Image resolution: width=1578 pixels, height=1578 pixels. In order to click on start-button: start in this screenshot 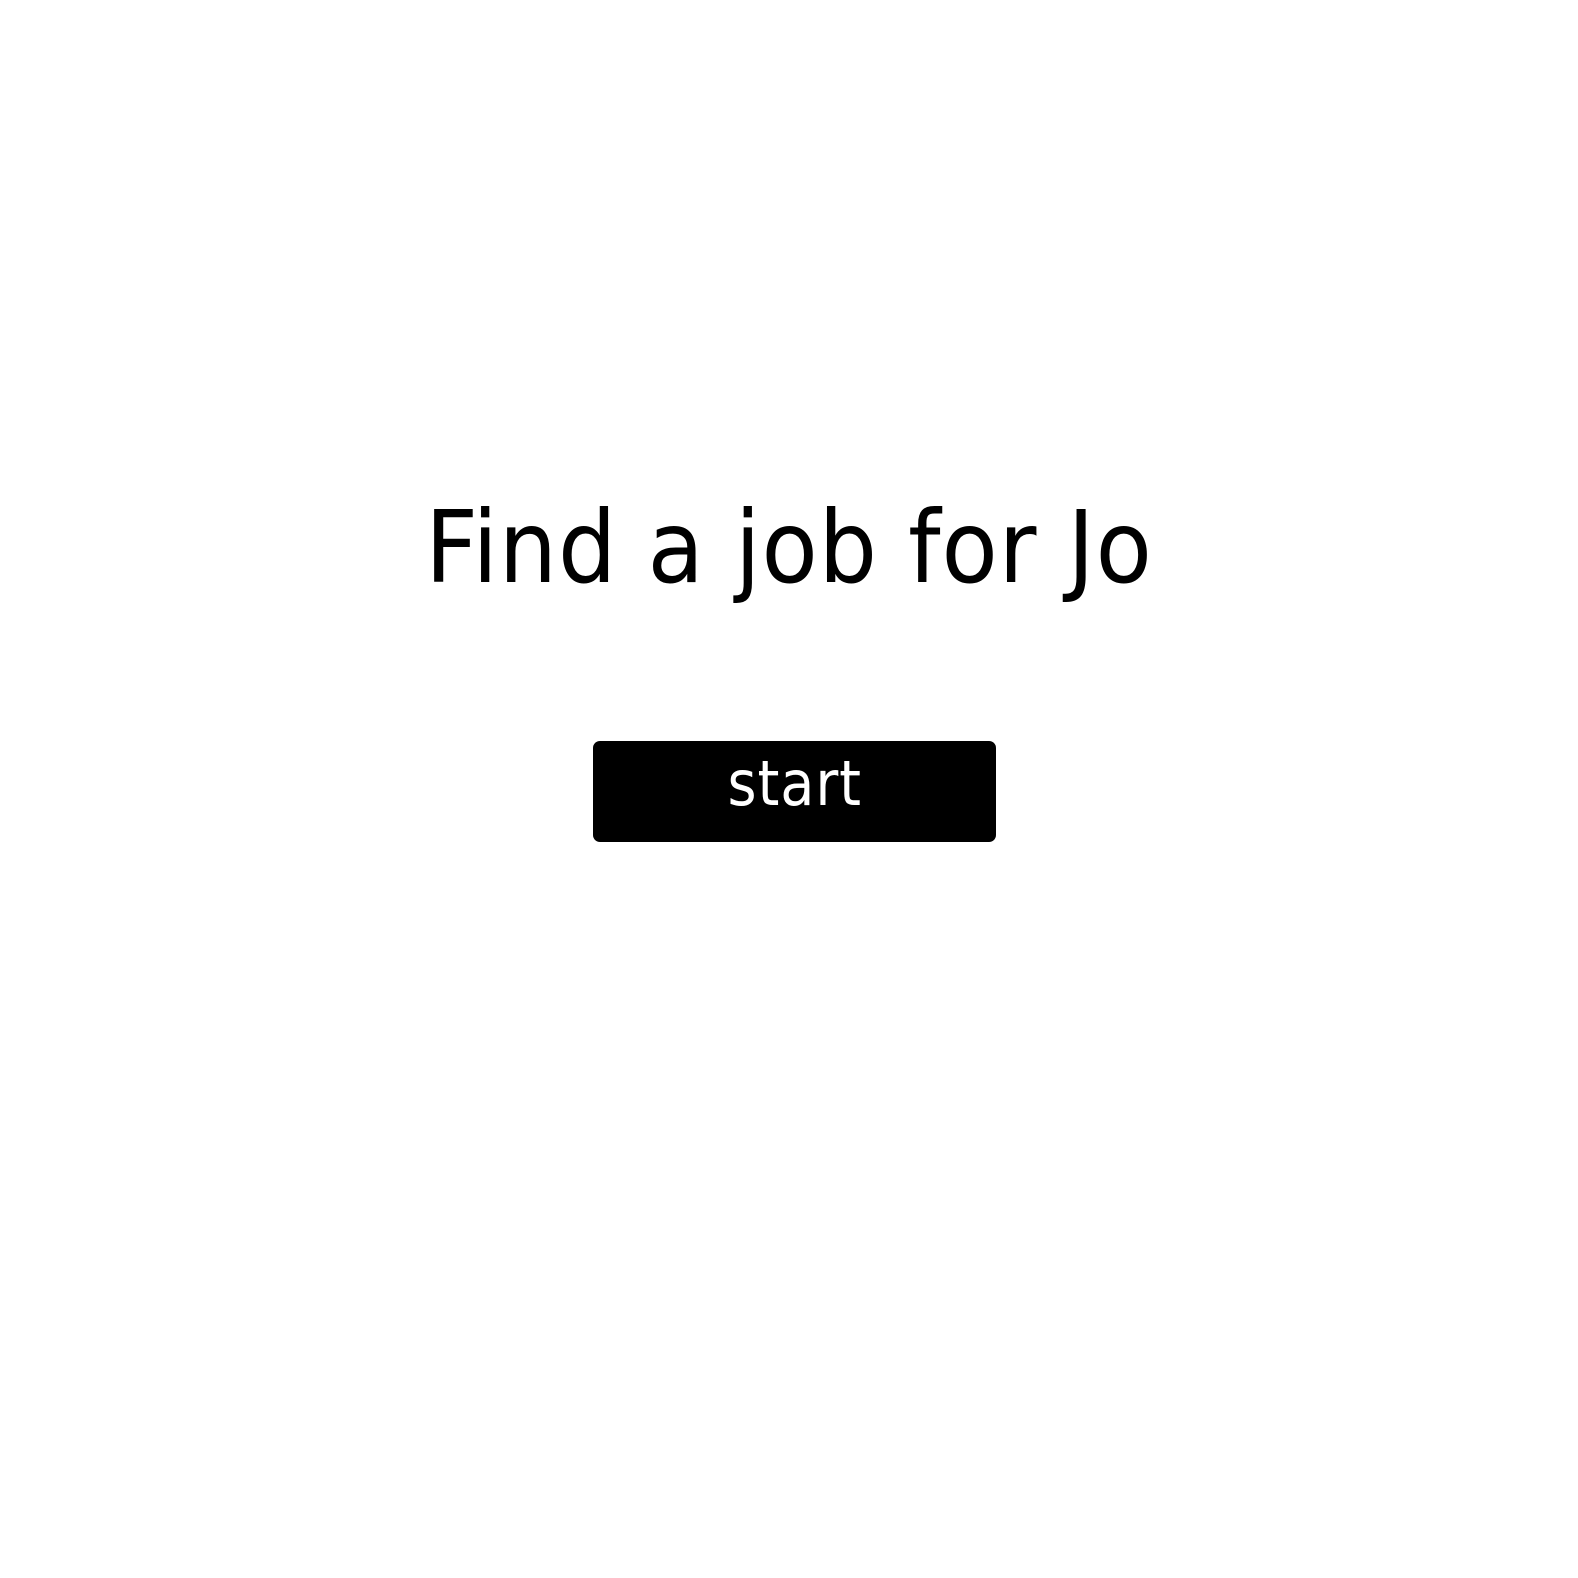, I will do `click(794, 791)`.